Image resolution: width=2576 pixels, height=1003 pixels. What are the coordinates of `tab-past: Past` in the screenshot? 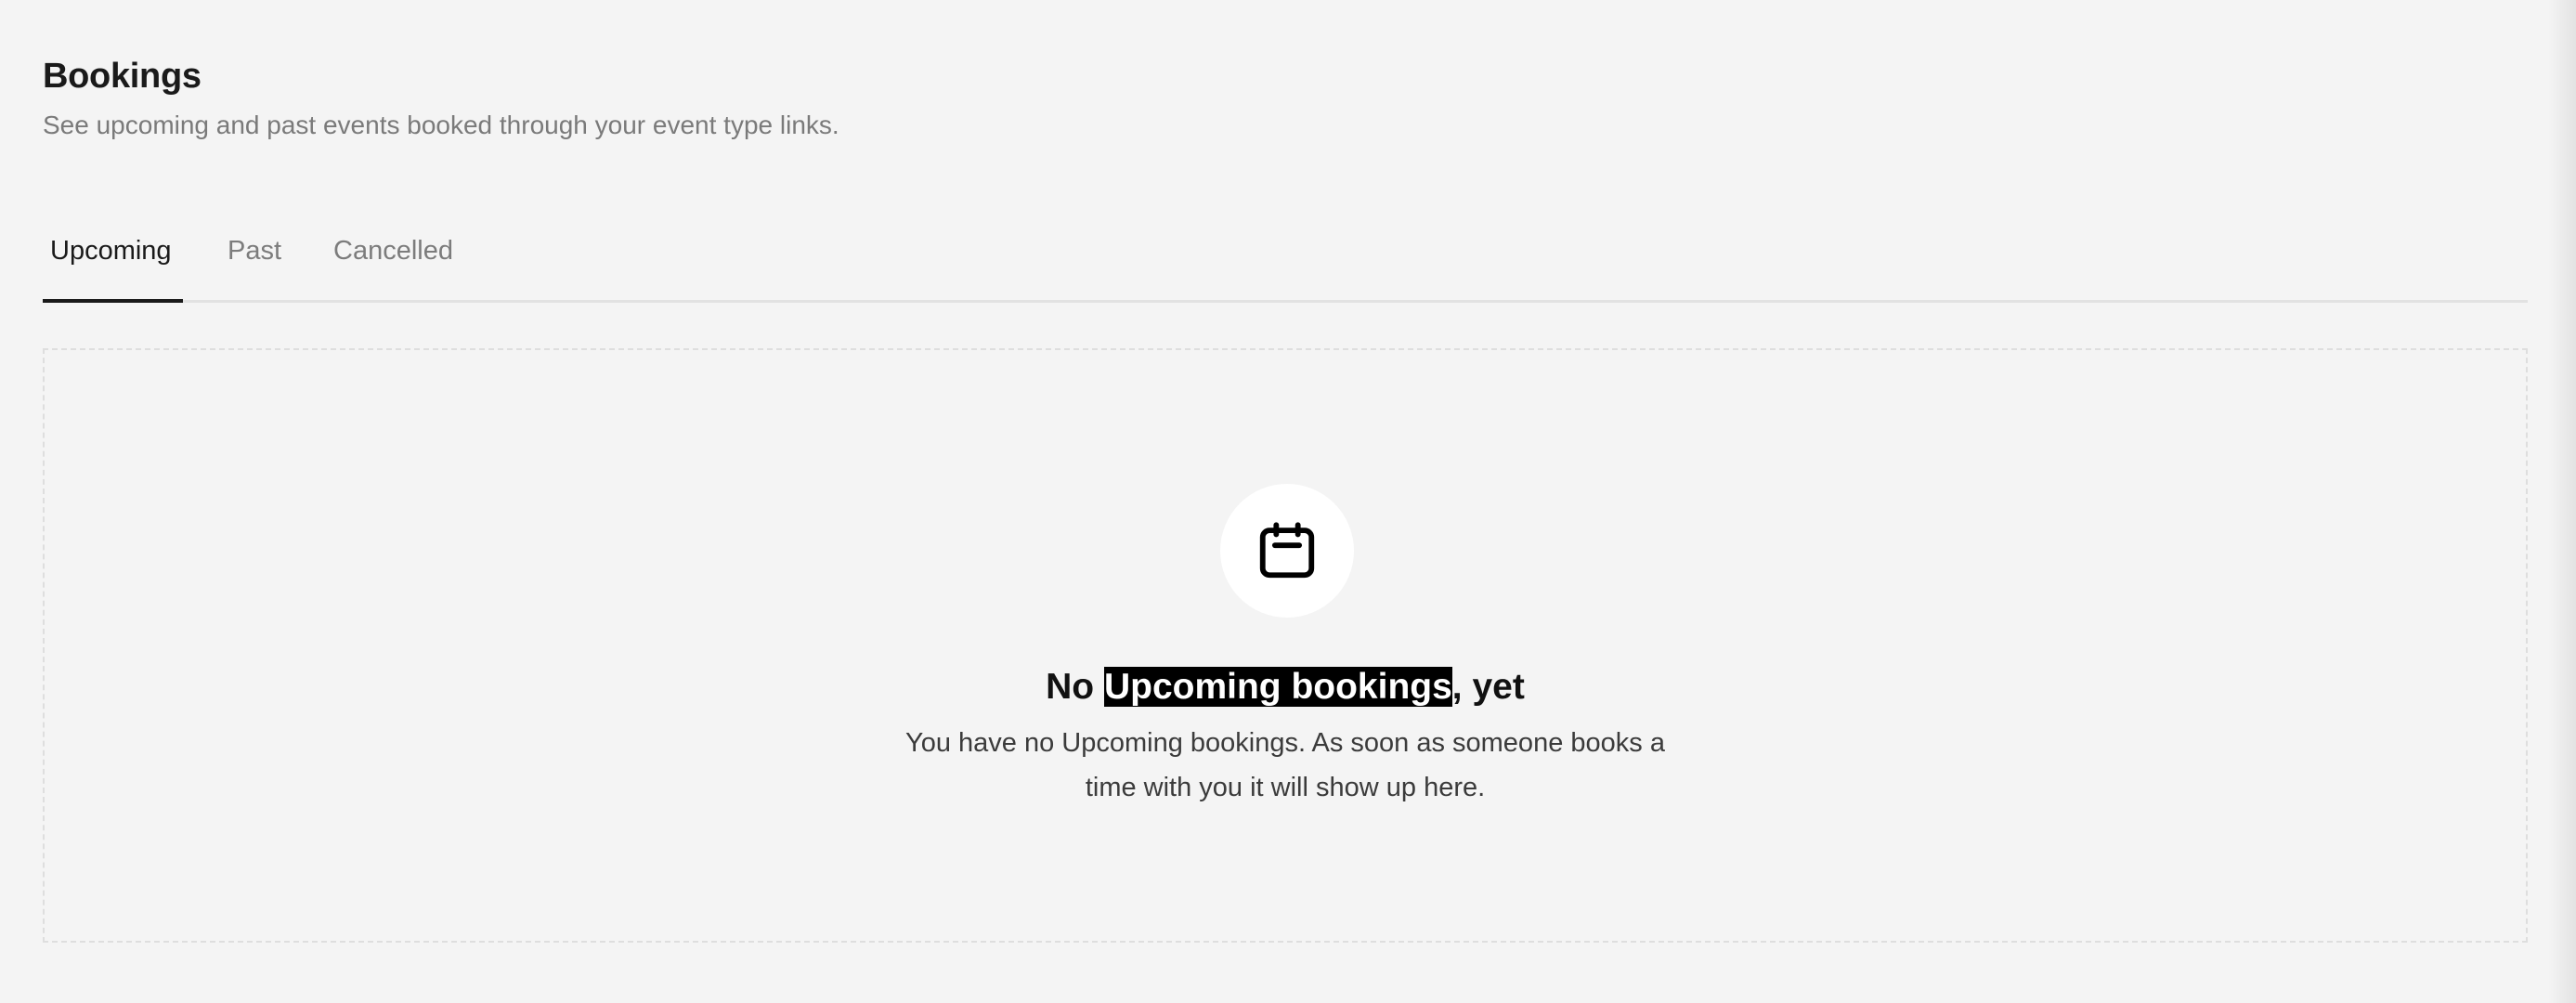 It's located at (255, 250).